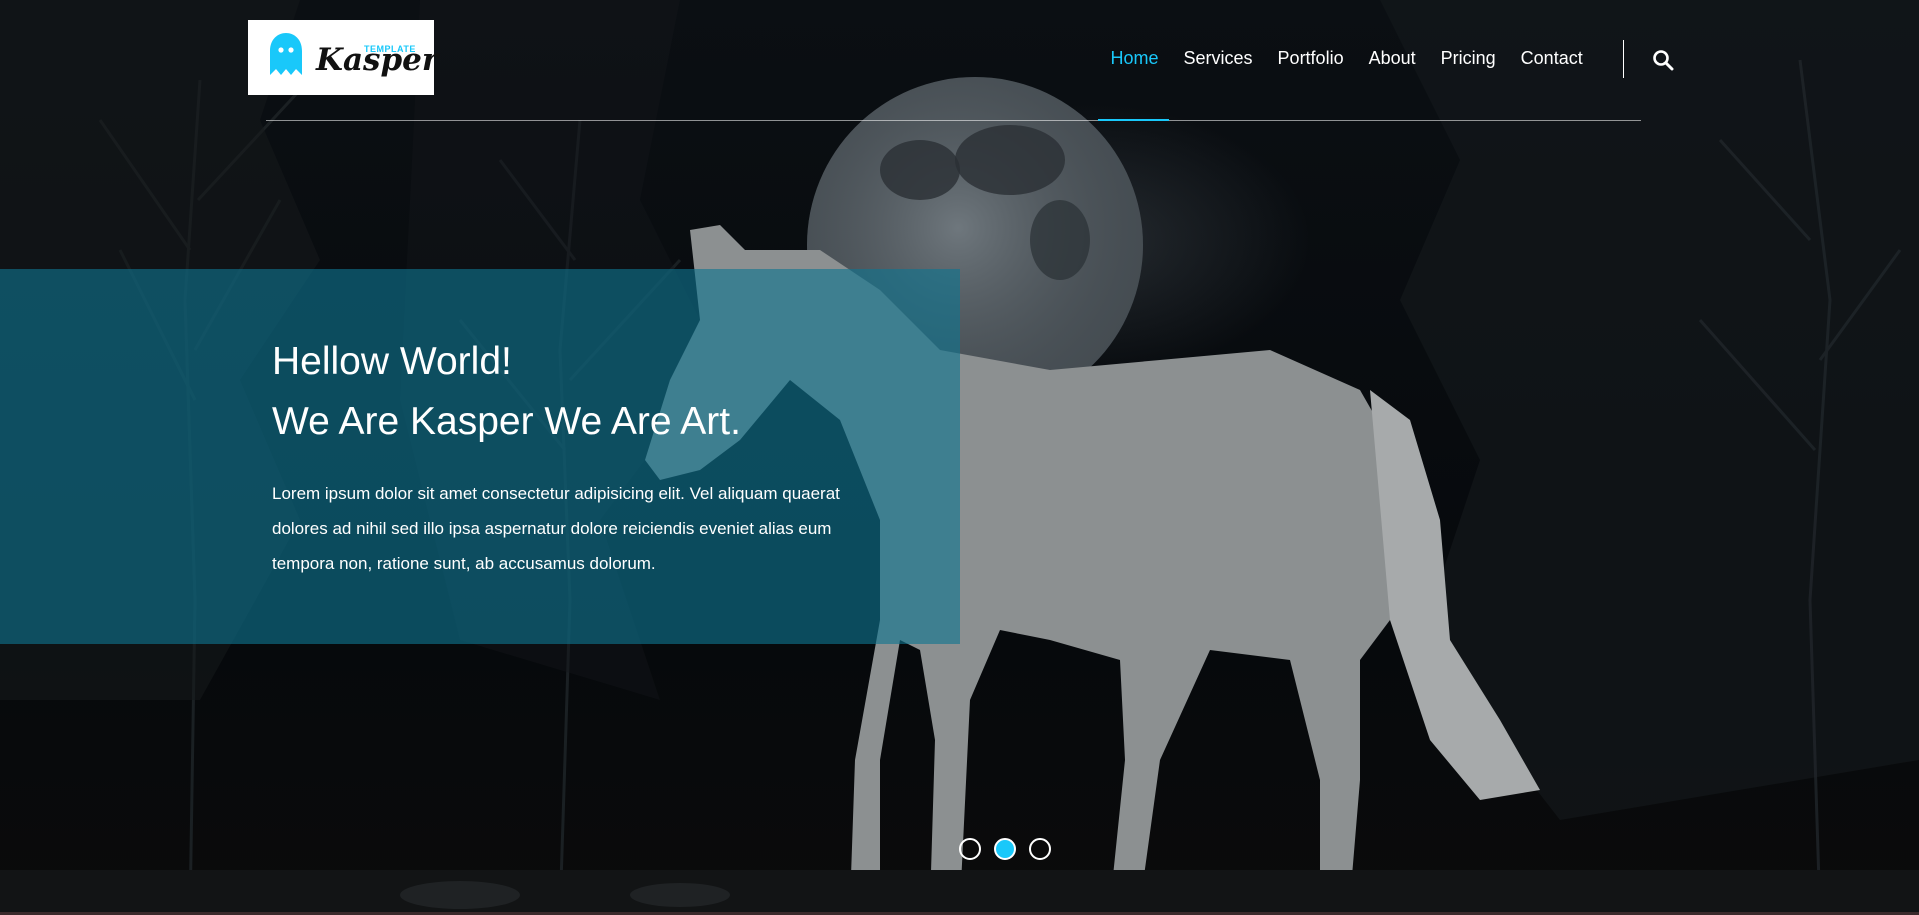  I want to click on nav-item-portfolio: Portfolio, so click(1310, 58).